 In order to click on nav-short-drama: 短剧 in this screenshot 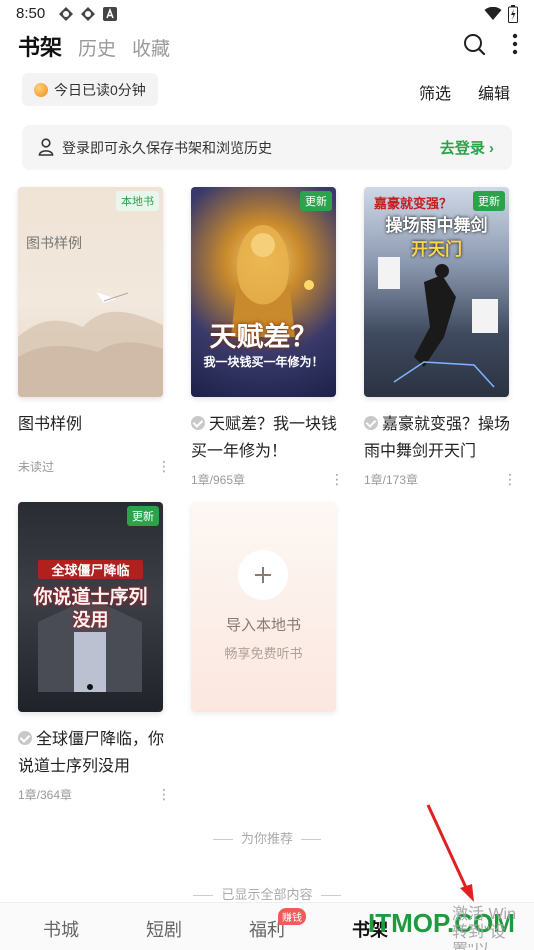, I will do `click(164, 929)`.